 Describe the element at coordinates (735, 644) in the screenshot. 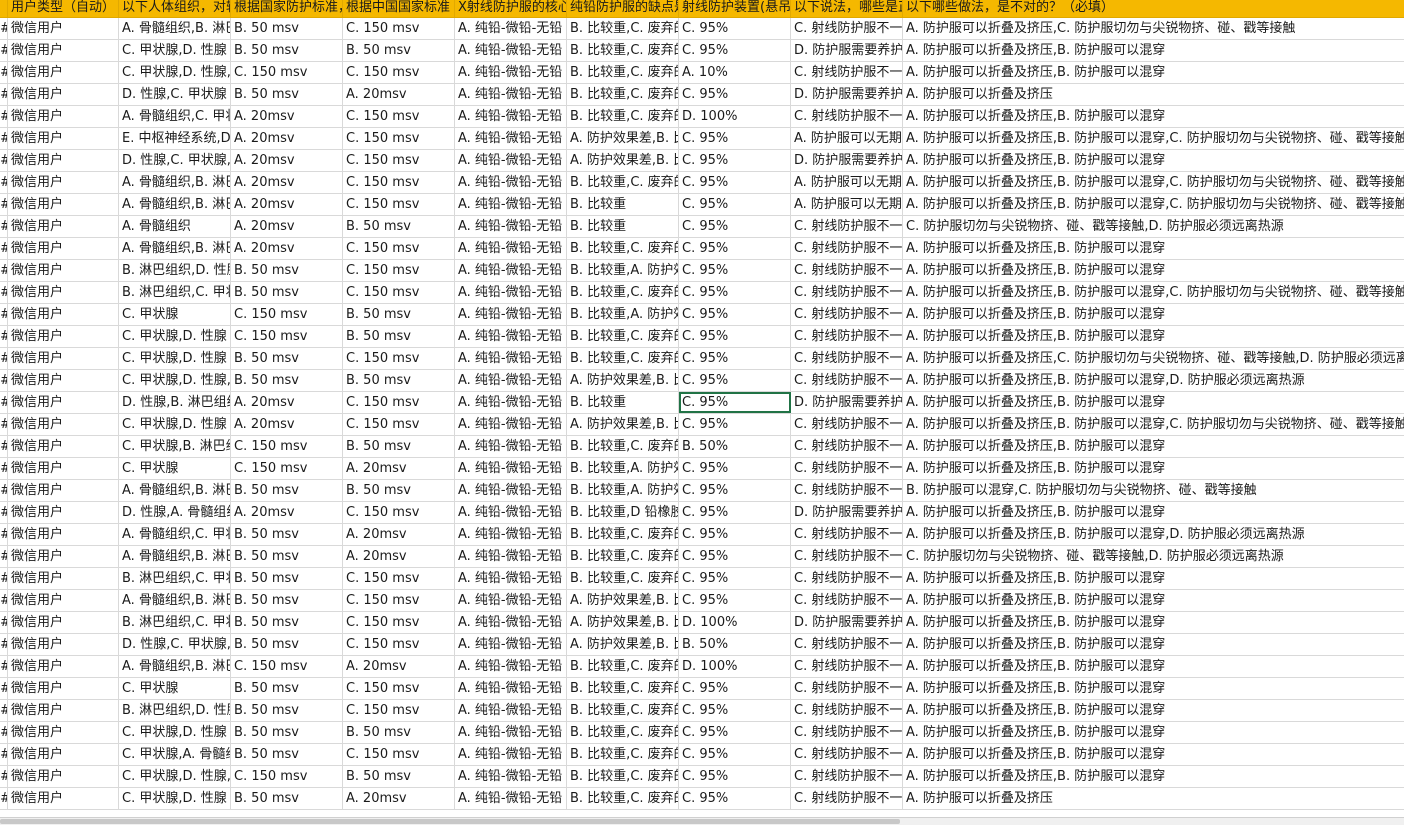

I see `table-cell-q6: B. 50%` at that location.